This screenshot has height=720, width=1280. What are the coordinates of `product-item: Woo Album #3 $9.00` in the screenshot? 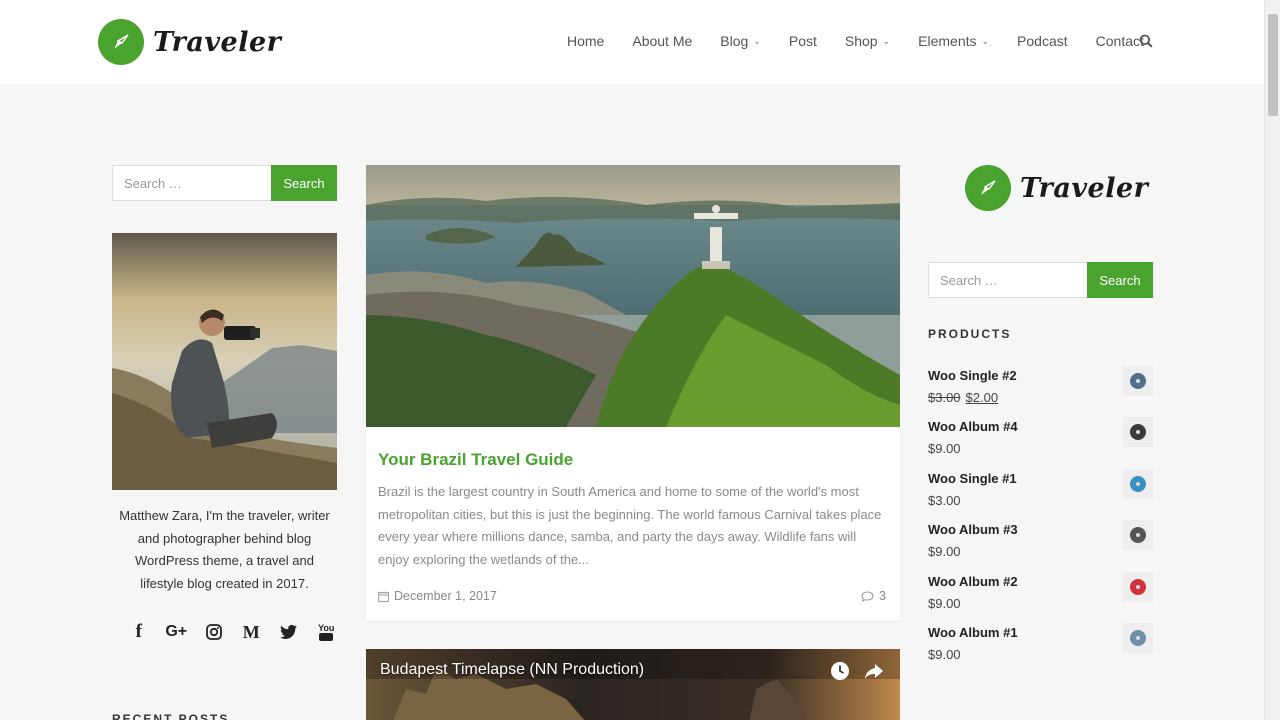 It's located at (1040, 545).